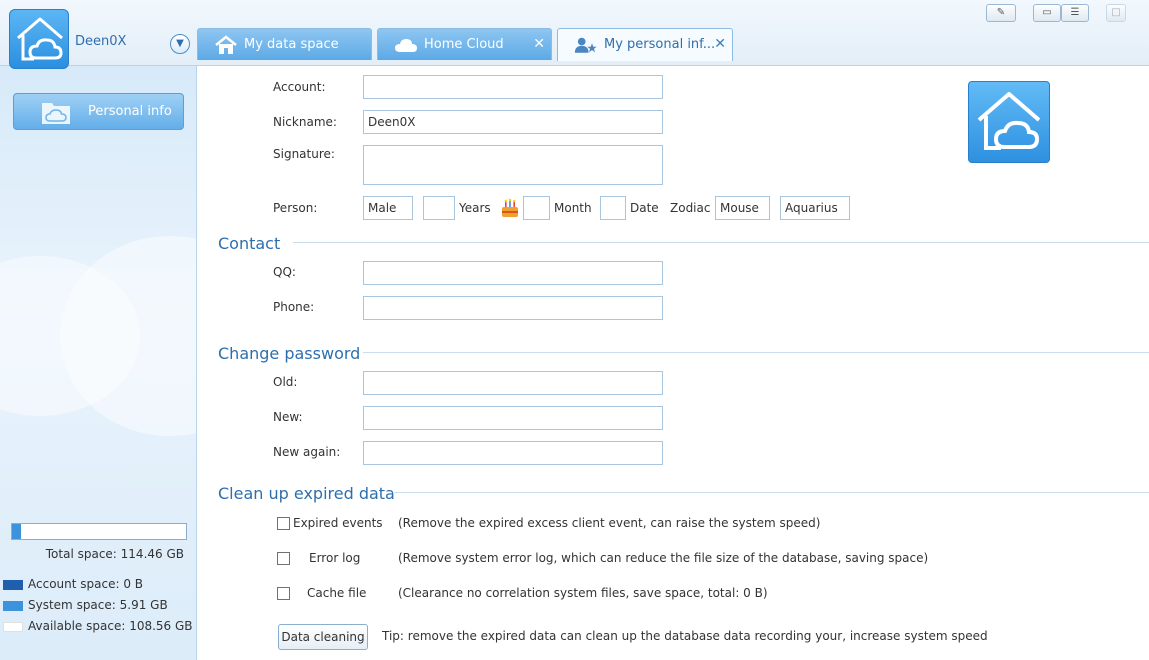 The height and width of the screenshot is (660, 1149). Describe the element at coordinates (283, 593) in the screenshot. I see `cache-file-checkbox` at that location.